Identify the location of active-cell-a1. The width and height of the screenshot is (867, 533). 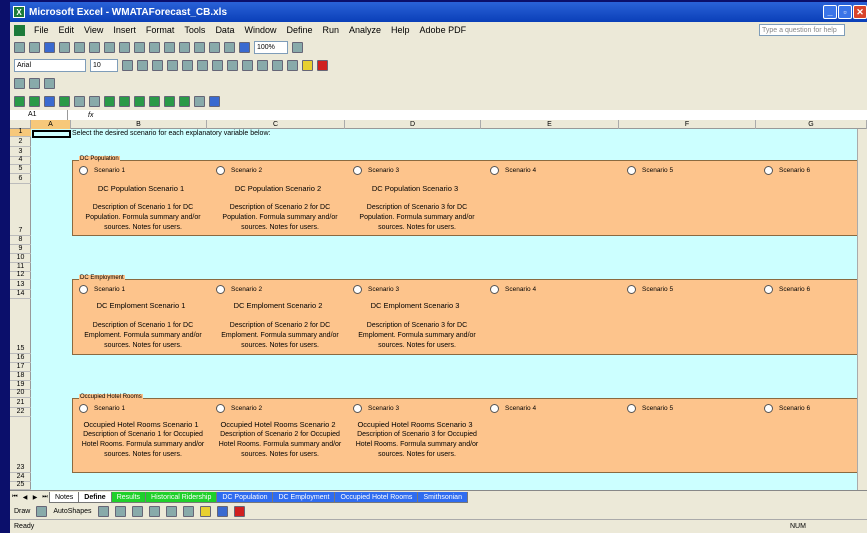
(51, 134).